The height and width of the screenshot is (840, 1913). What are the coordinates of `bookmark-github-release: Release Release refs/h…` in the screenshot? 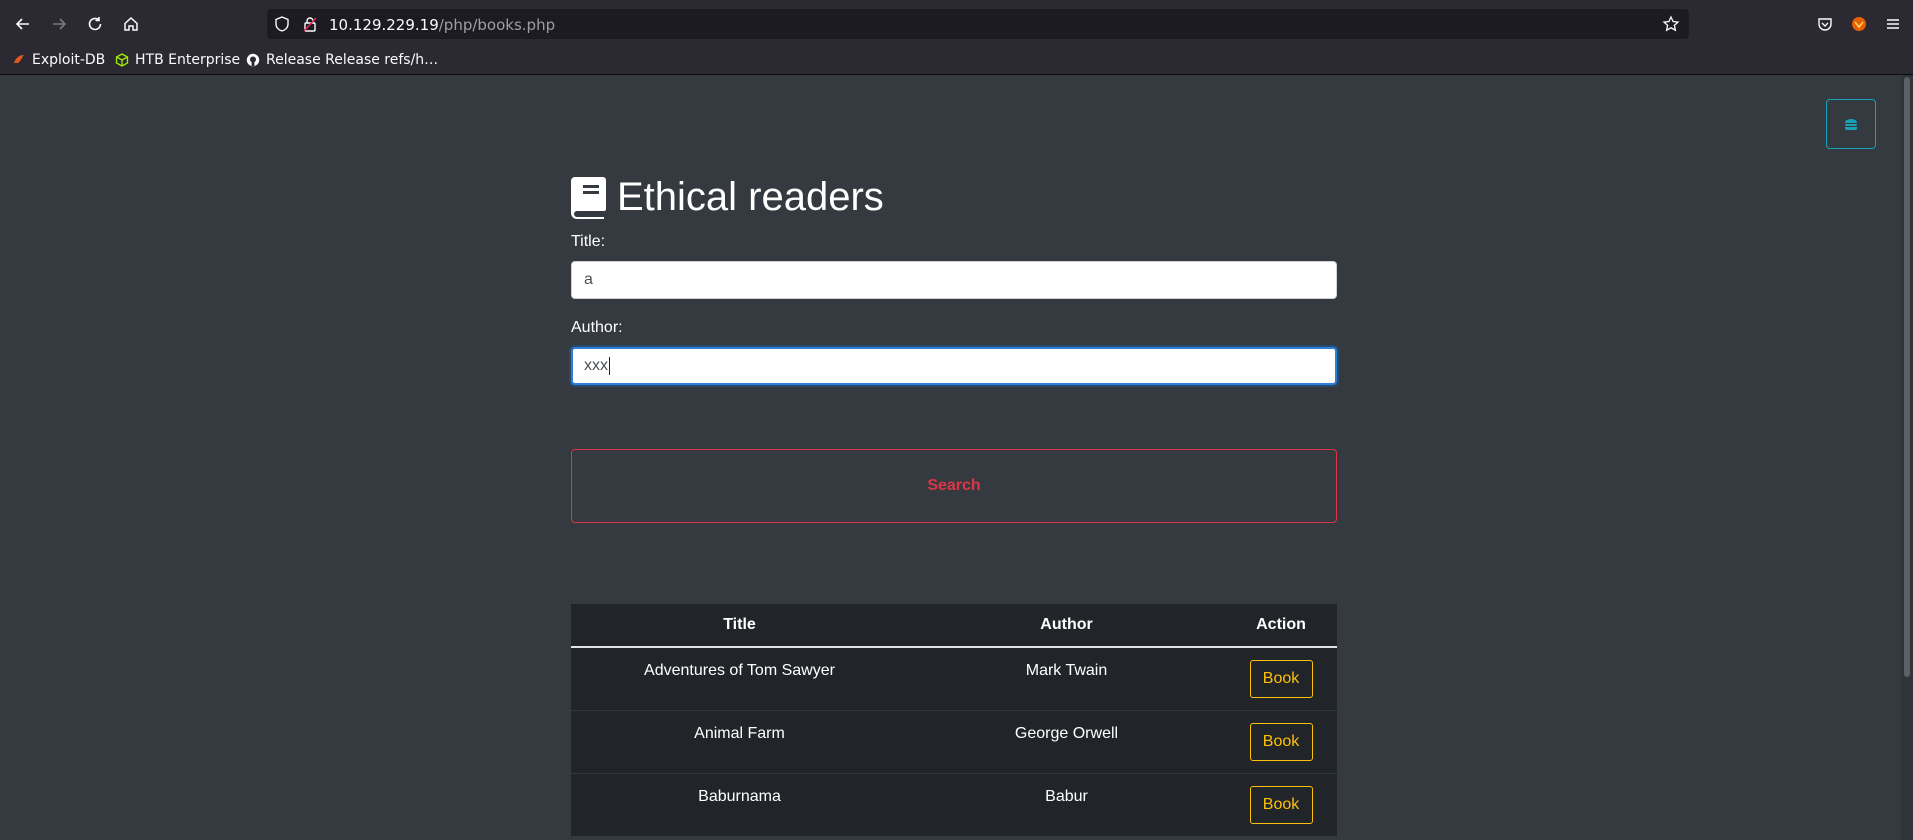 It's located at (342, 60).